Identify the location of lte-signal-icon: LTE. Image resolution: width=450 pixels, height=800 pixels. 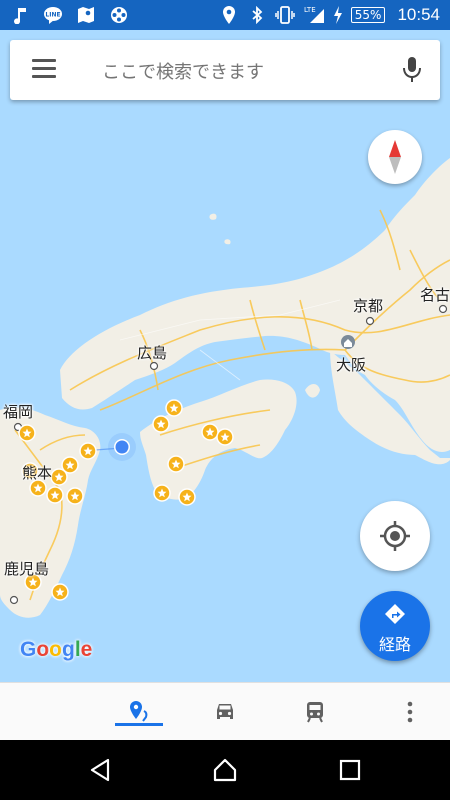
(314, 15).